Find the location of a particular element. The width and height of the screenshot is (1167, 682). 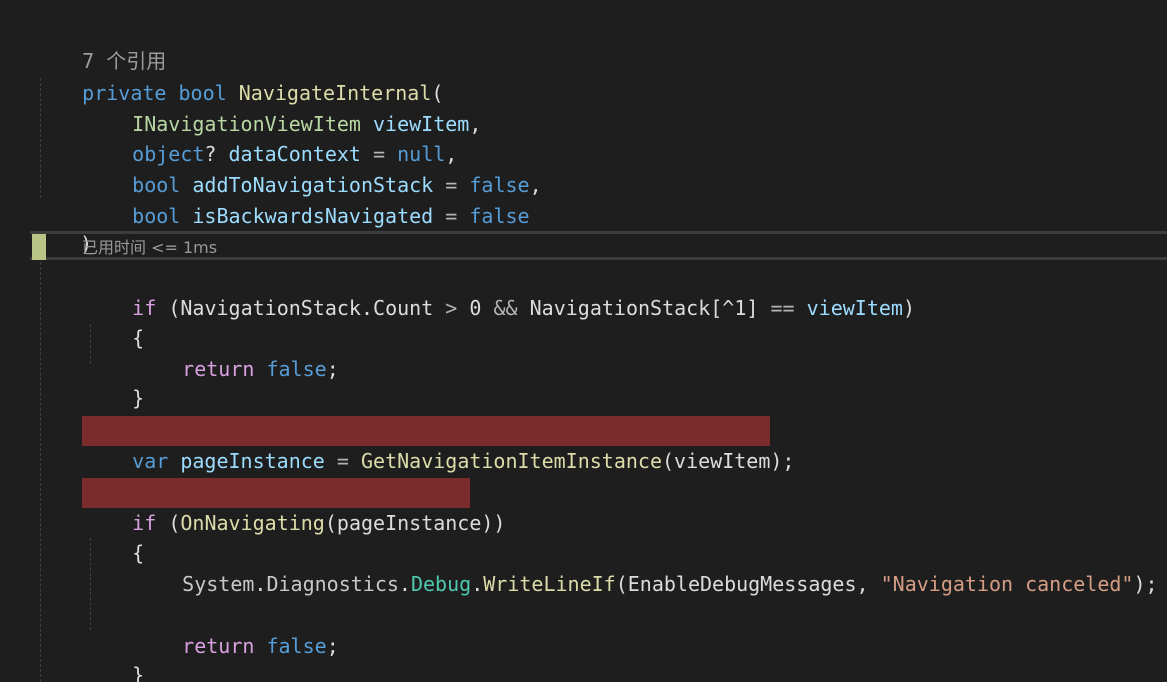

string-literal: "Navigation canceled" is located at coordinates (1007, 584).